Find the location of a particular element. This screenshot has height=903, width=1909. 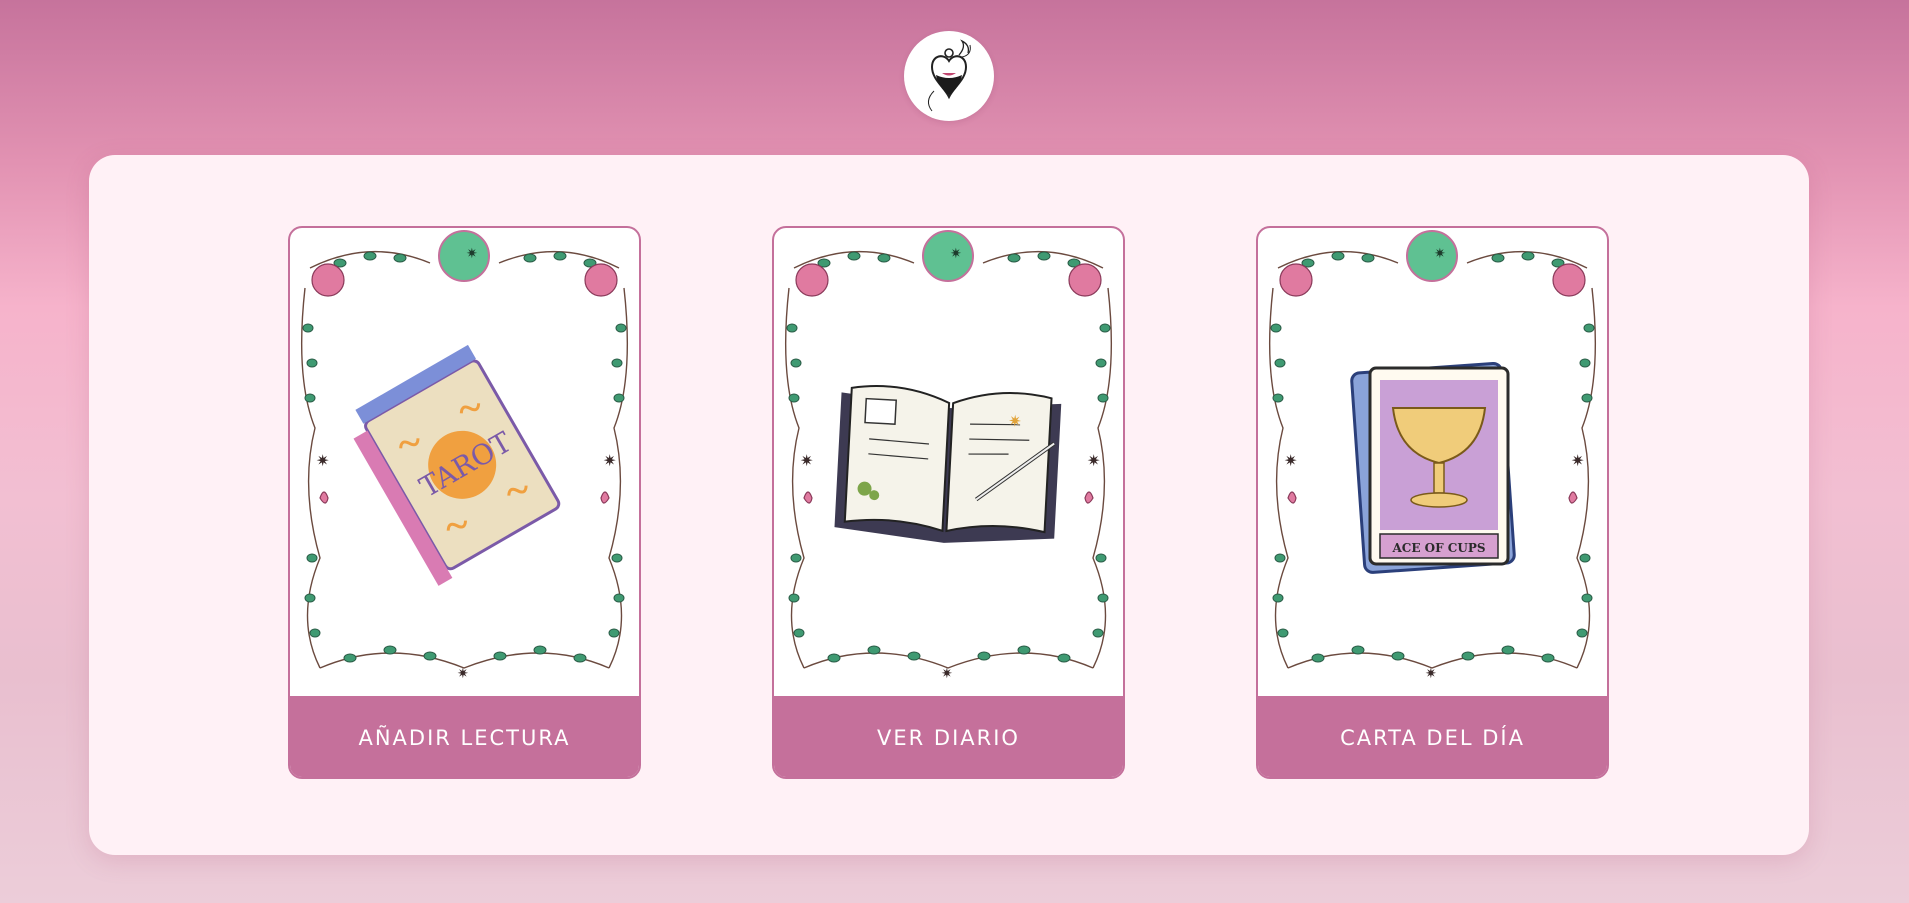

card-border-art: ✷ ✷ ✷ ✷ ACE OF CUPS is located at coordinates (1432, 462).